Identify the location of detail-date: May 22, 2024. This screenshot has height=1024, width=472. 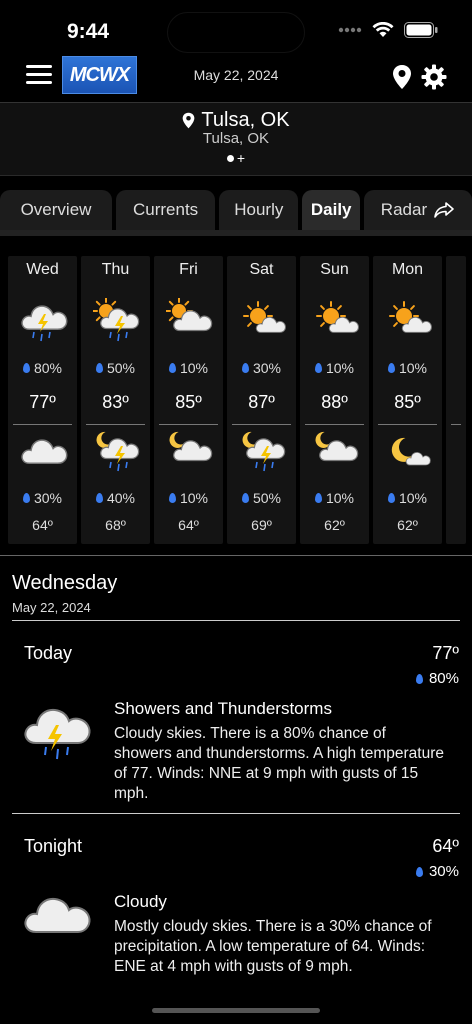
(51, 607).